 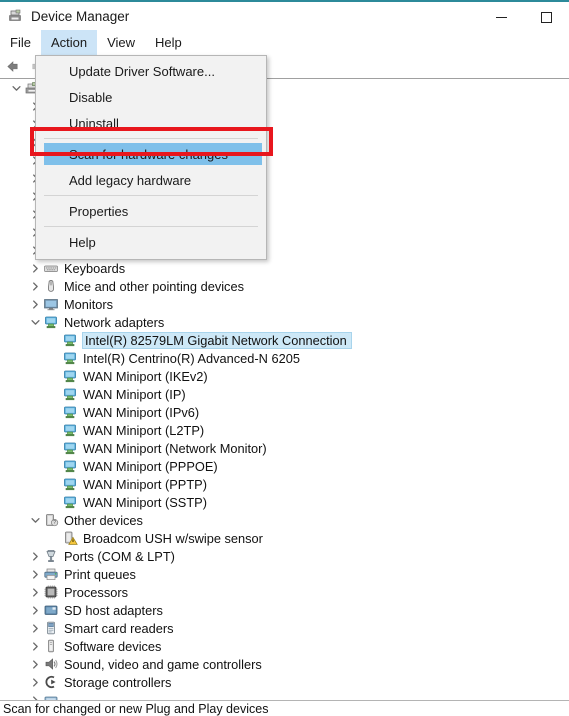 What do you see at coordinates (113, 610) in the screenshot?
I see `tree-row-label: SD host adapters` at bounding box center [113, 610].